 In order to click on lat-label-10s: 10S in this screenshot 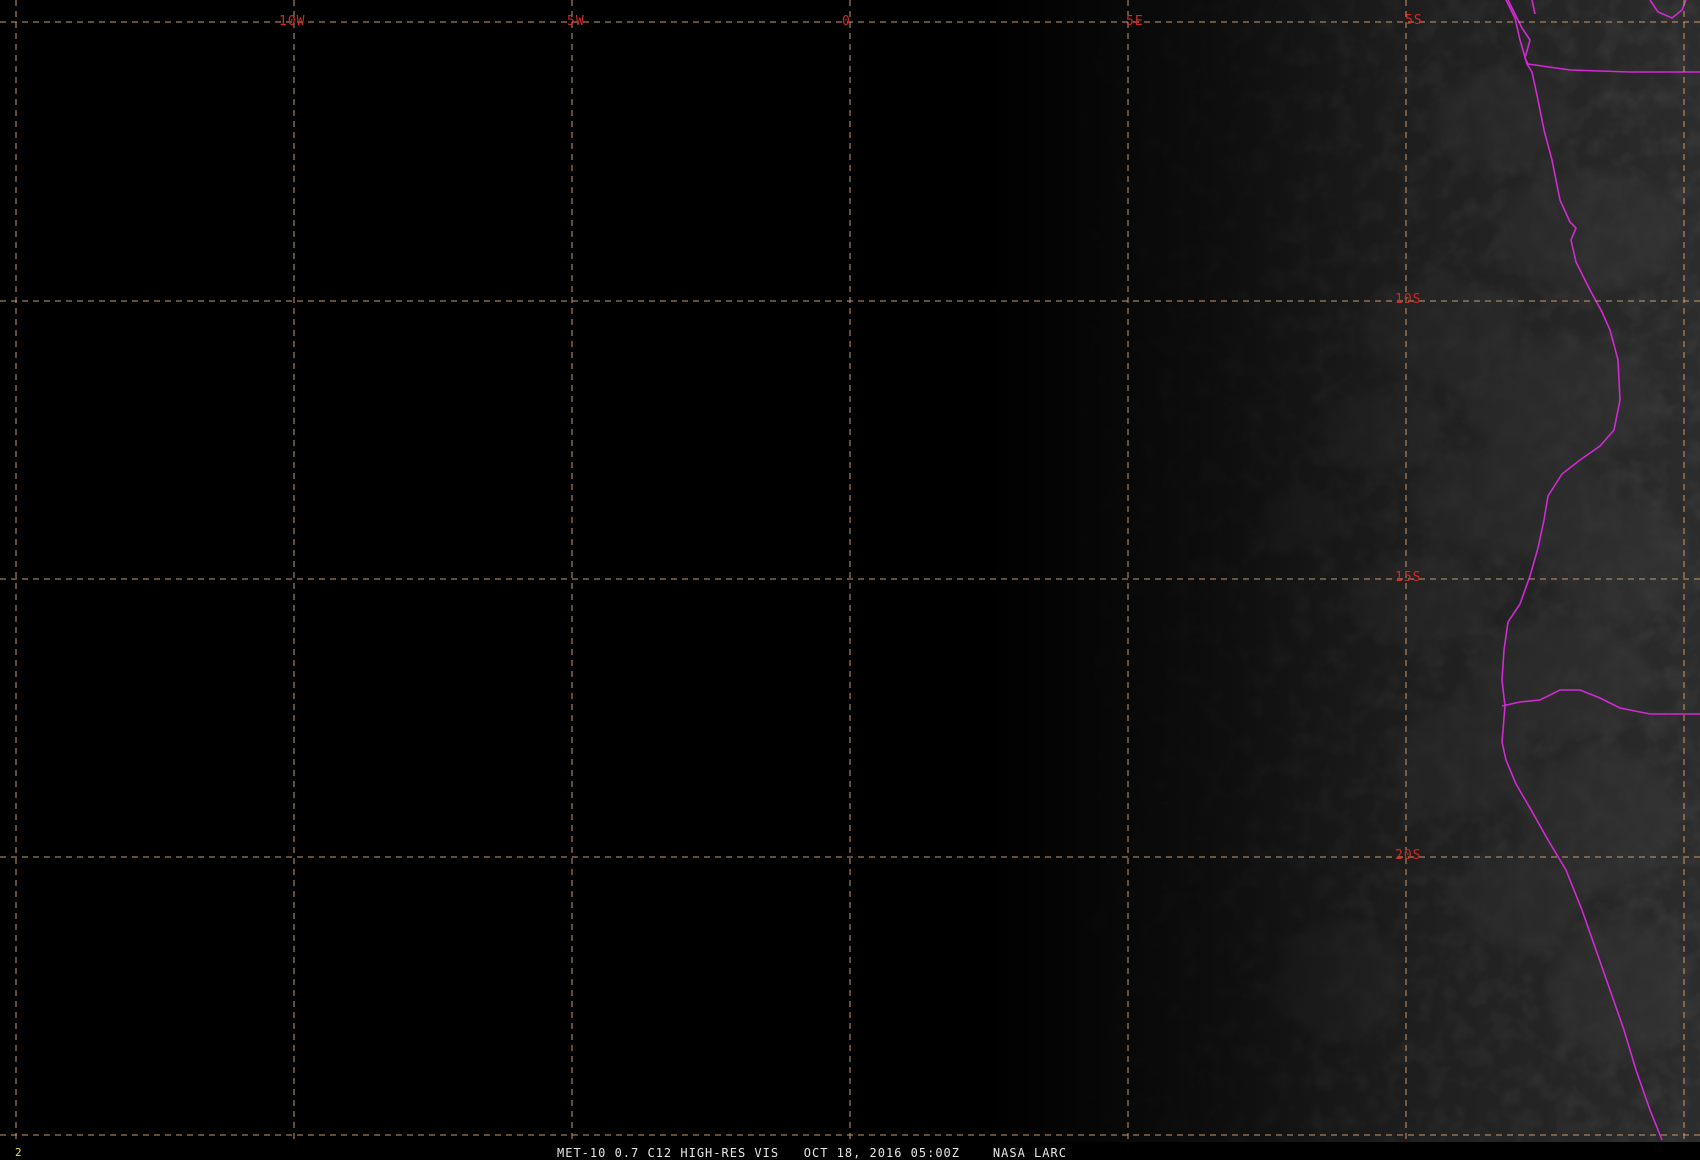, I will do `click(1408, 299)`.